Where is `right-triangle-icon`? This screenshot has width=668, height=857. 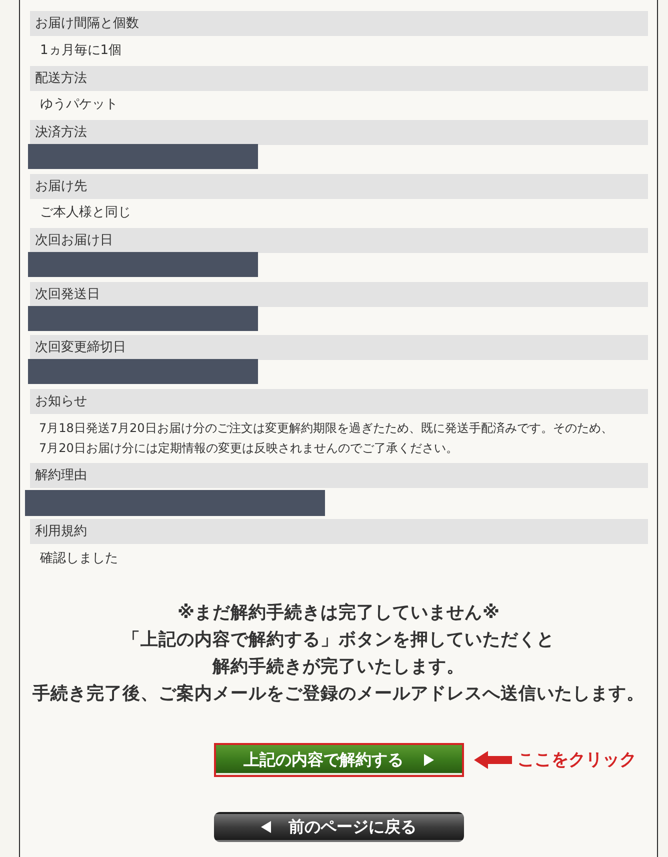
right-triangle-icon is located at coordinates (429, 760).